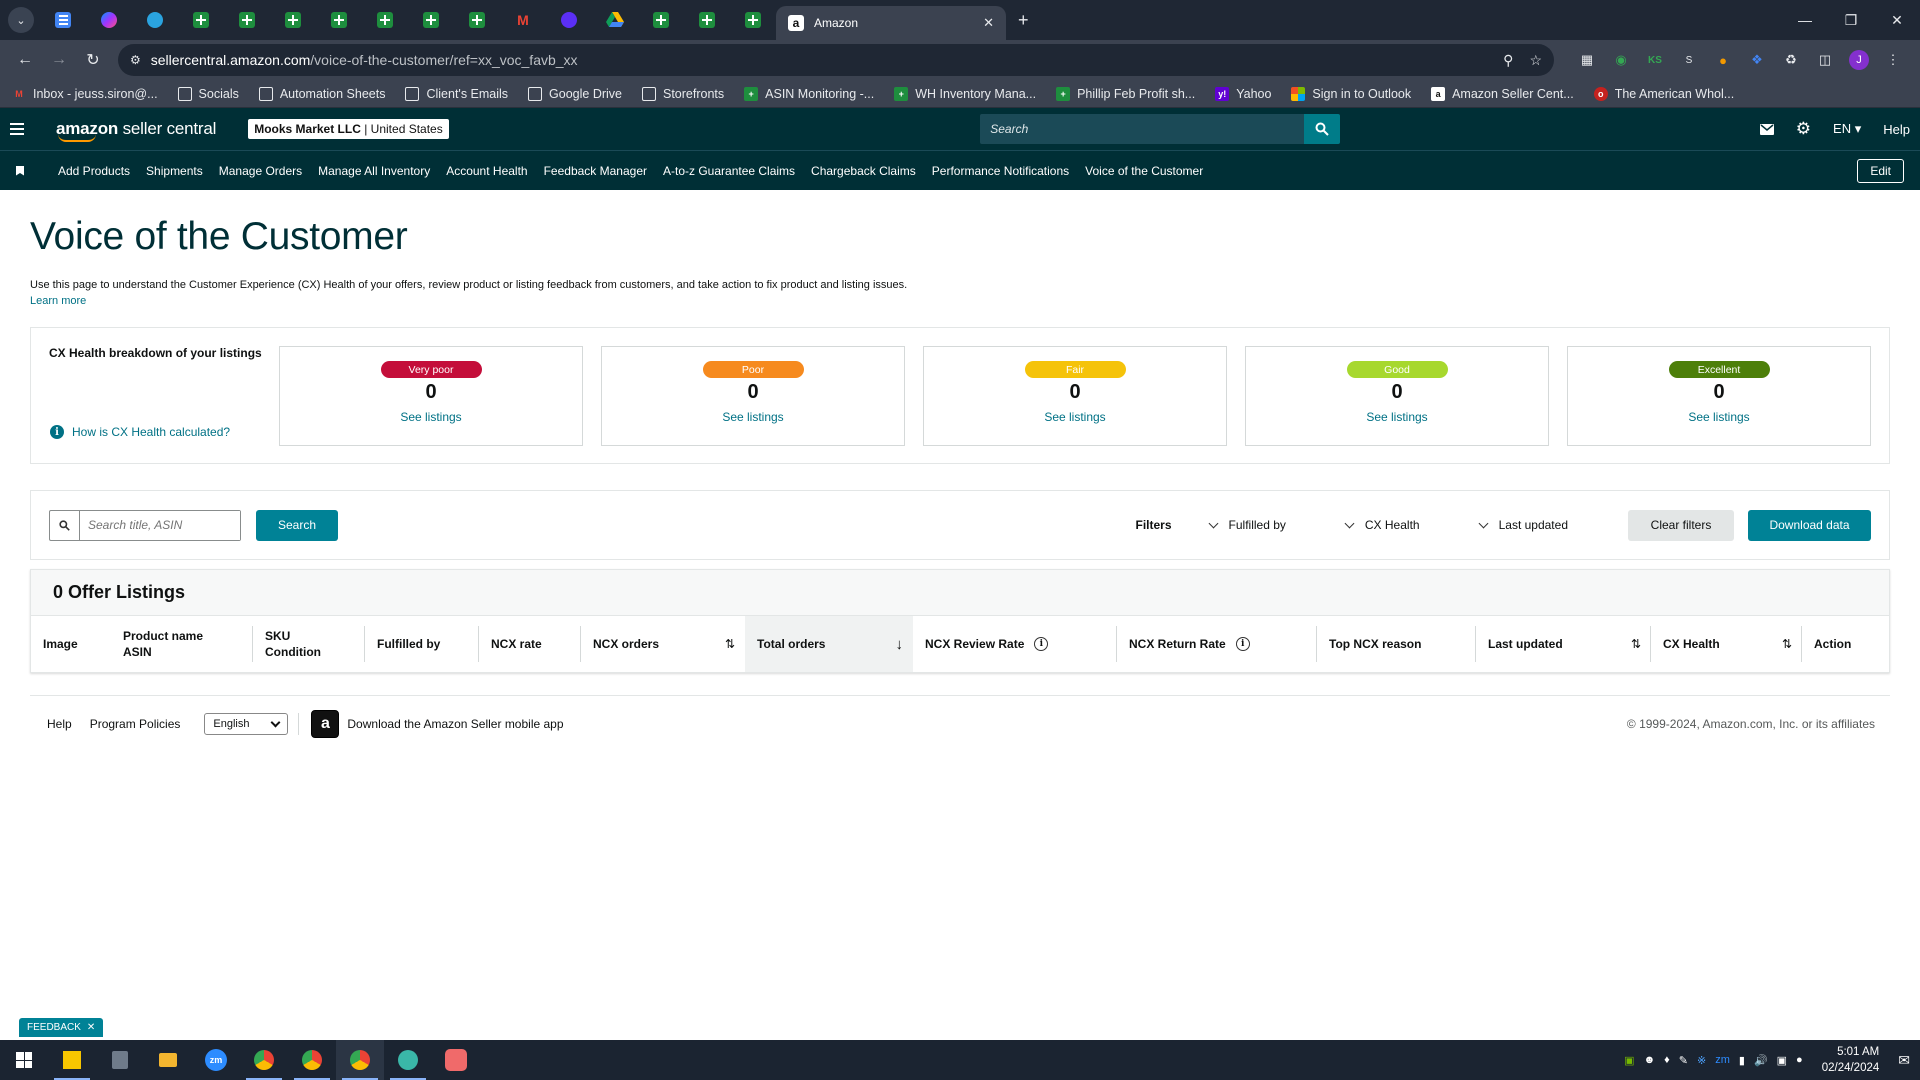 This screenshot has width=1920, height=1080. Describe the element at coordinates (891, 23) in the screenshot. I see `active-tab: a Amazon ✕` at that location.